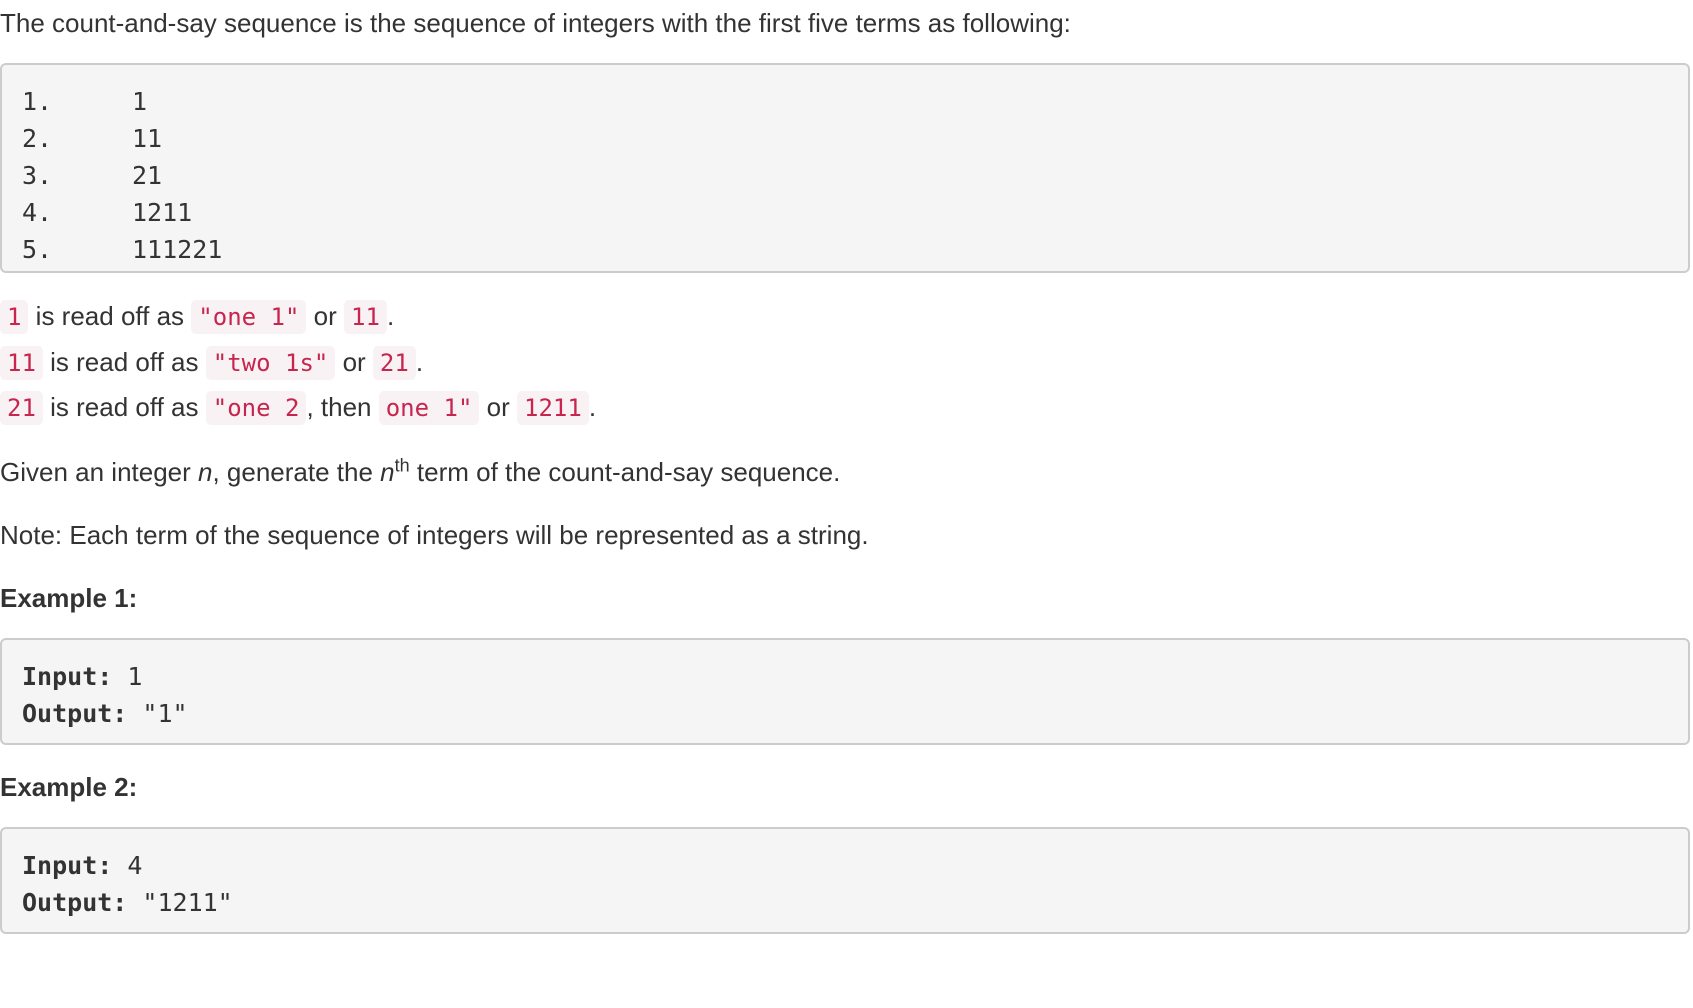 The width and height of the screenshot is (1693, 1008). Describe the element at coordinates (855, 676) in the screenshot. I see `example-input-line: Input: 1` at that location.